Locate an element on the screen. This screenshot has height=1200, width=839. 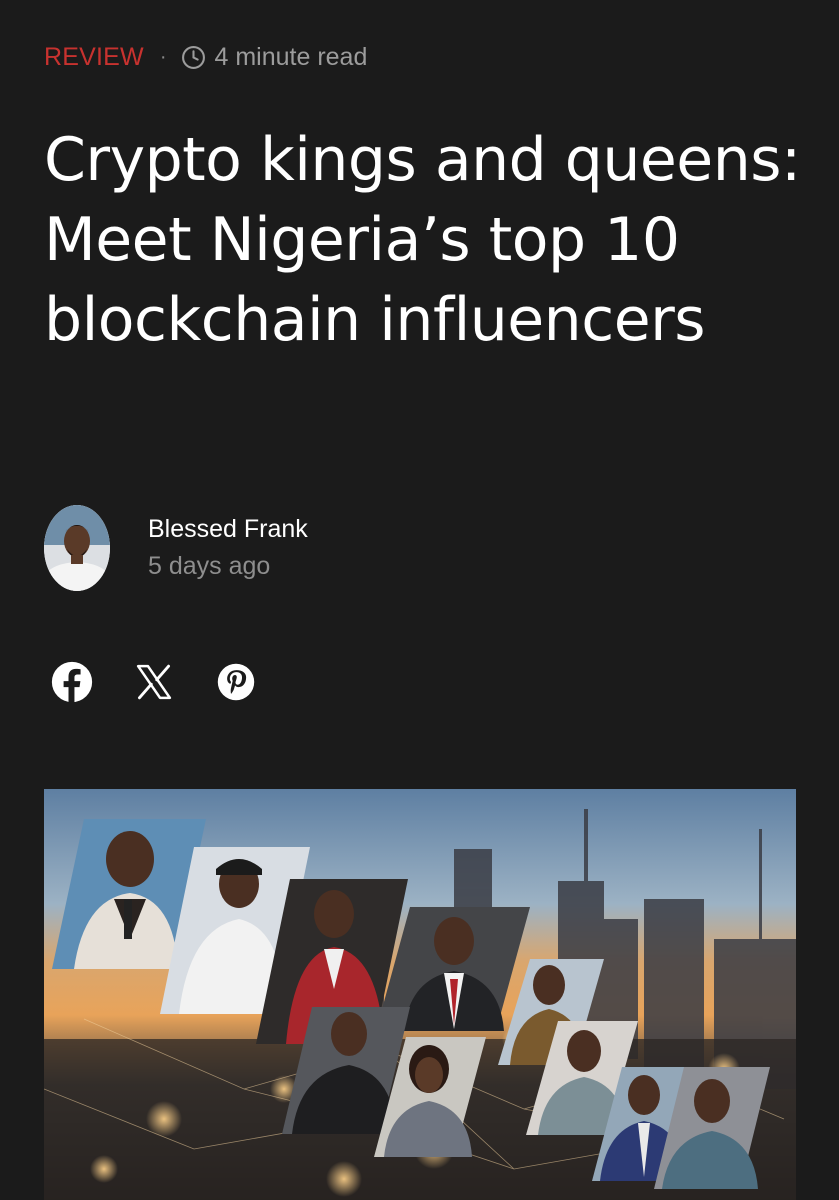
article-meta: REVIEW · 4 minute read is located at coordinates (205, 57).